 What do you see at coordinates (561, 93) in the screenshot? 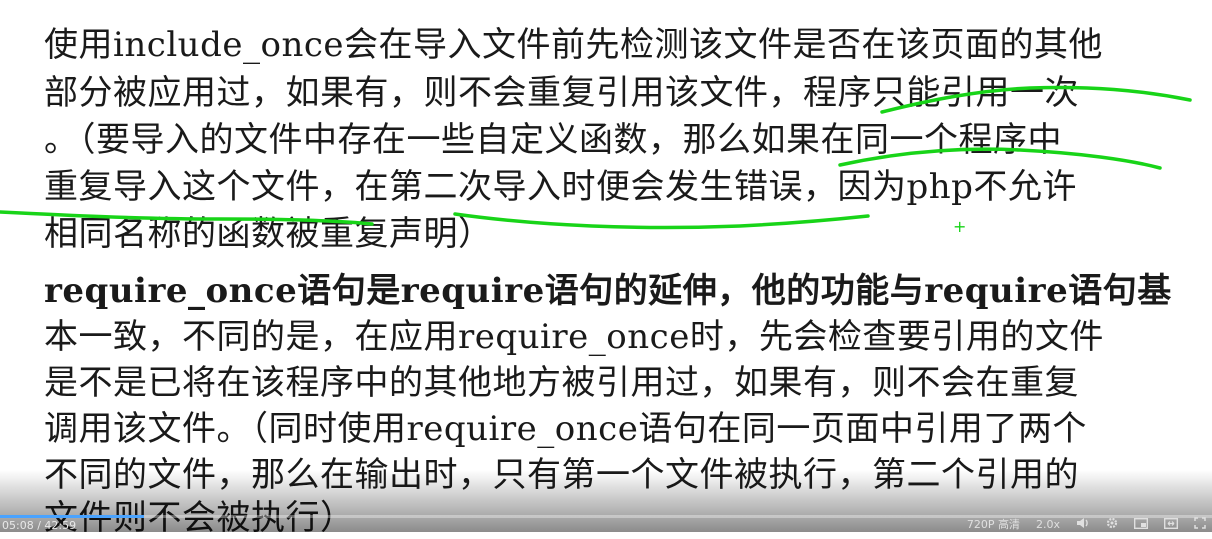
I see `text-line-2: 部分被应用过，如果有，则不会重复引用该文件，程序只能引用一次` at bounding box center [561, 93].